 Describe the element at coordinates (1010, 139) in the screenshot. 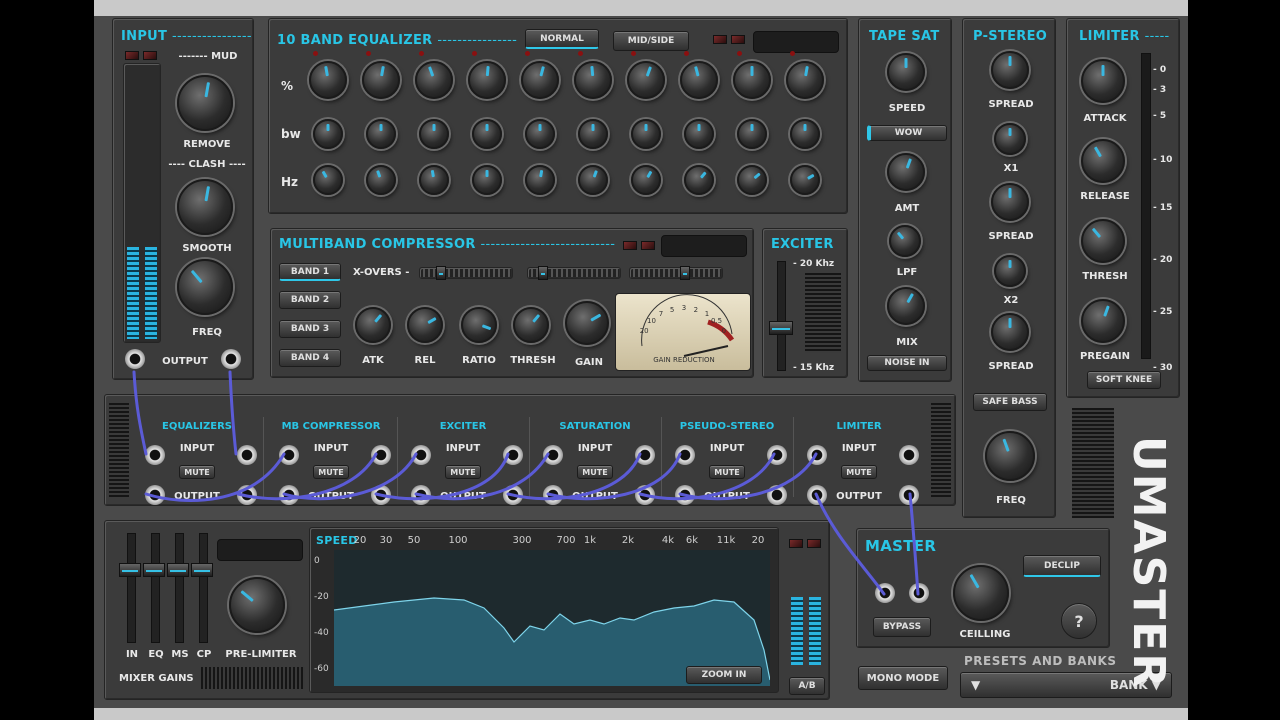

I see `x1-knob` at that location.